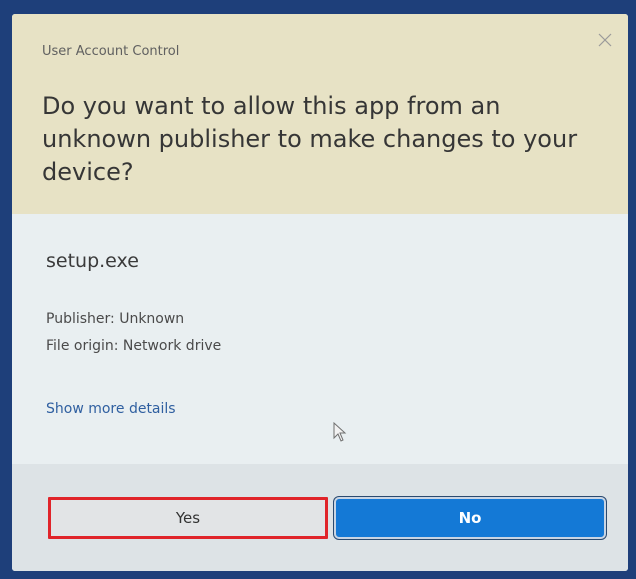  I want to click on close-icon, so click(605, 40).